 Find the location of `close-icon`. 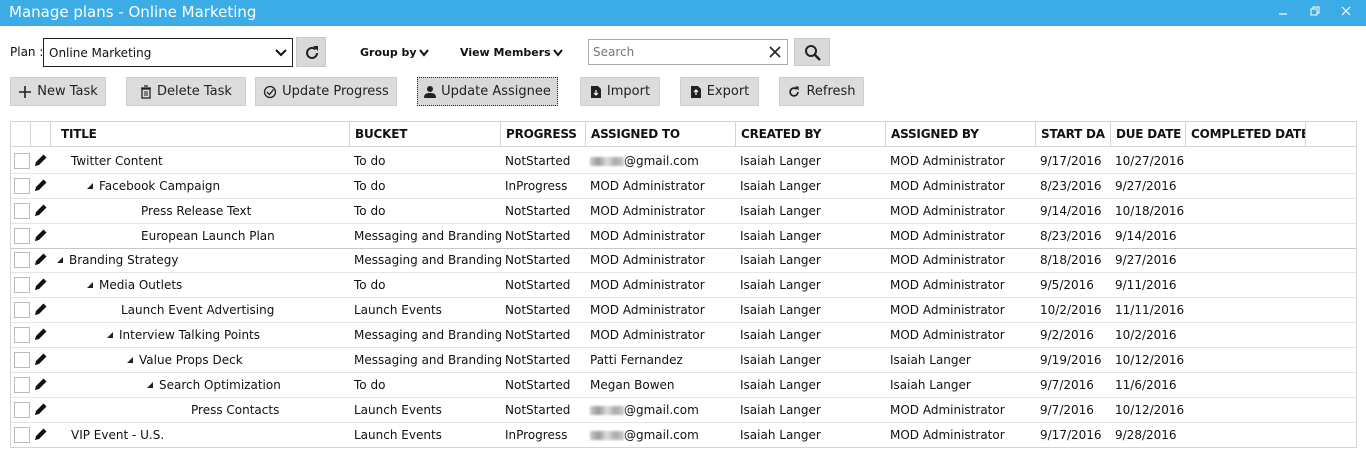

close-icon is located at coordinates (1346, 13).